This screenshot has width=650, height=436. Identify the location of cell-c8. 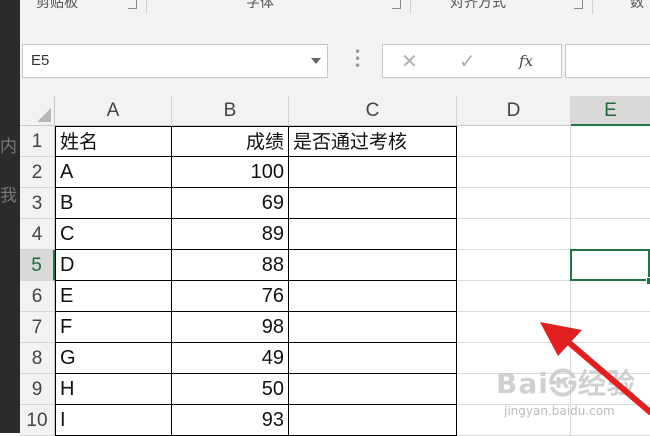
(373, 358).